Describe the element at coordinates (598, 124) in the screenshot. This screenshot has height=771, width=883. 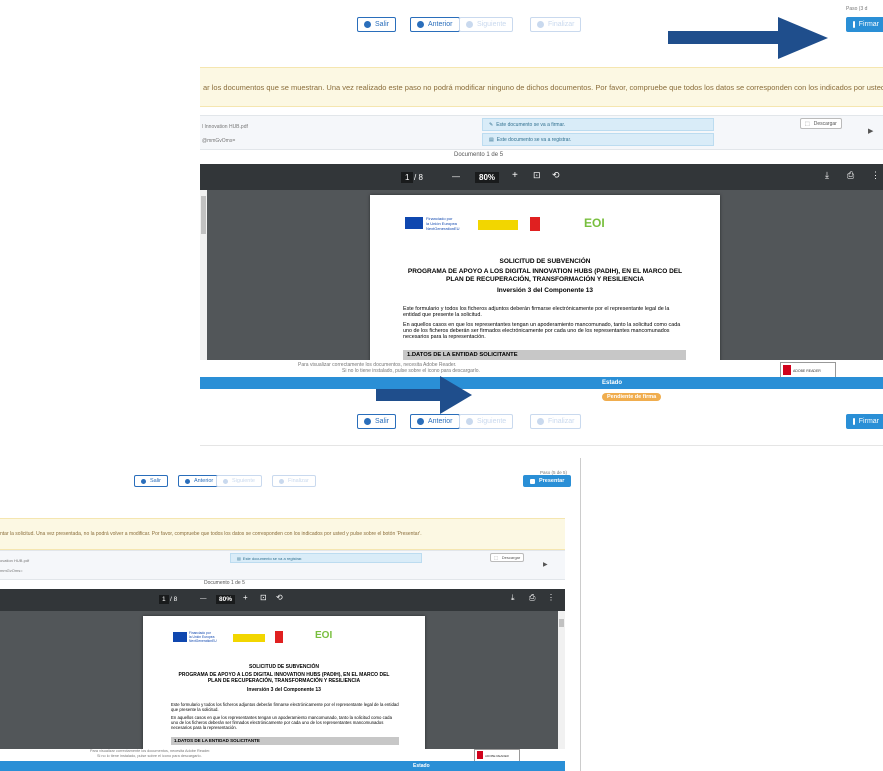
I see `firmar-notice: ✎ Este documento se va a firmar.` at that location.